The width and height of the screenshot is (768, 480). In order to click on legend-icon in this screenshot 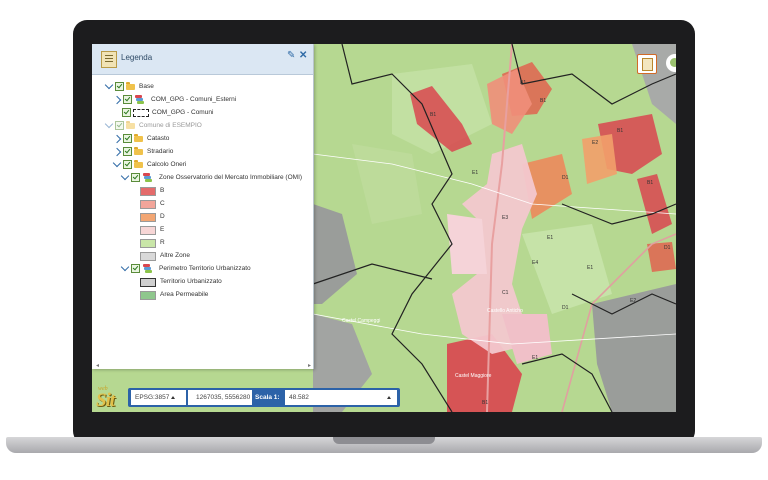, I will do `click(647, 64)`.